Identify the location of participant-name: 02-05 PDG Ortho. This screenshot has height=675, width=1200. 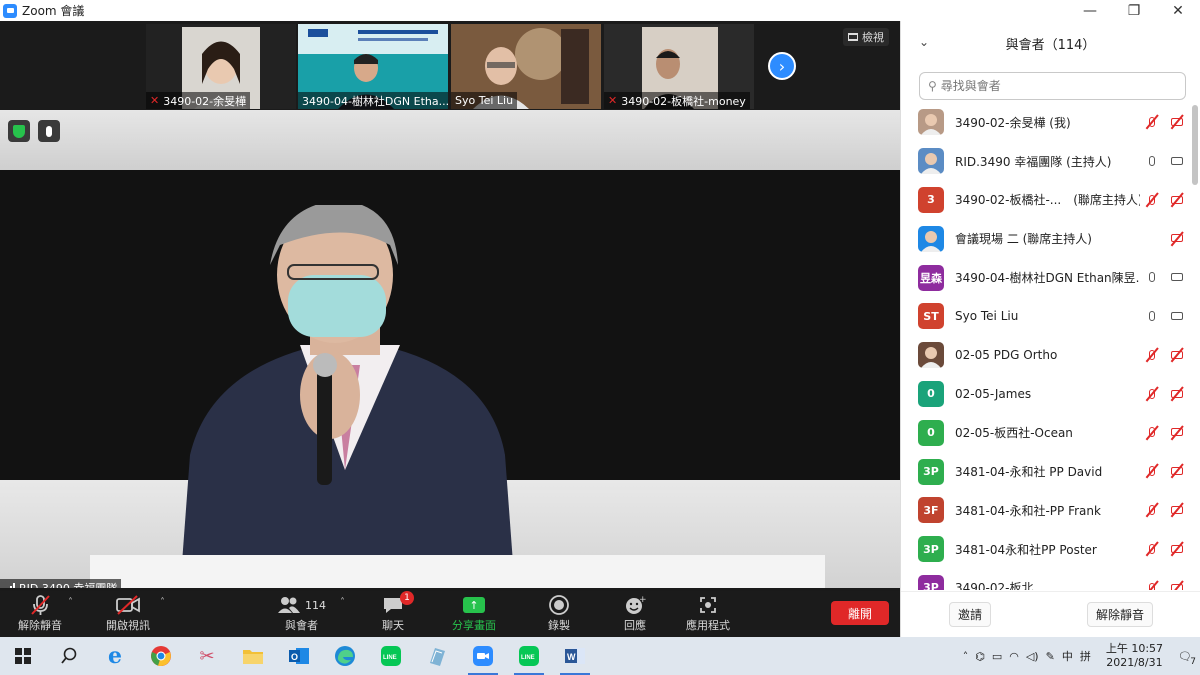
(1006, 355).